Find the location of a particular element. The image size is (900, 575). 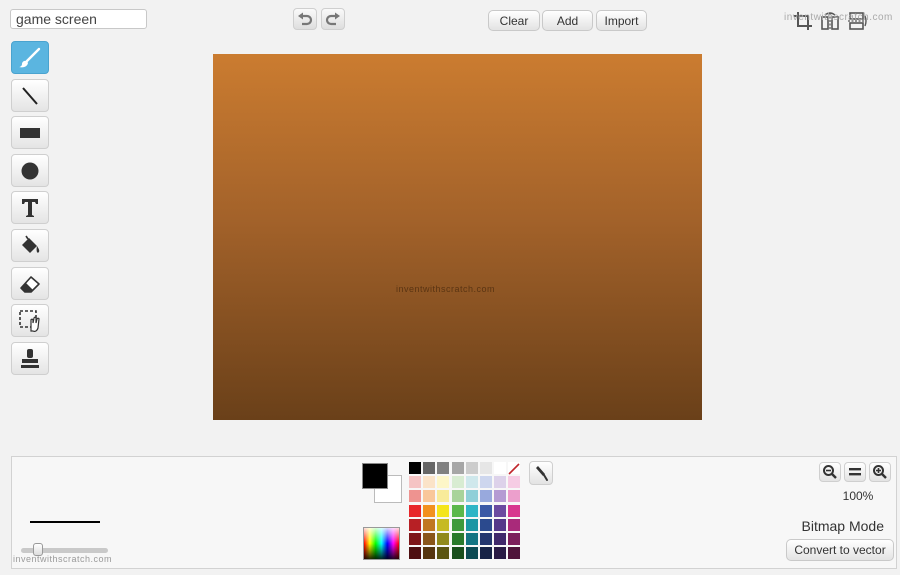

convert-to-vector-button: Convert to vector is located at coordinates (840, 550).